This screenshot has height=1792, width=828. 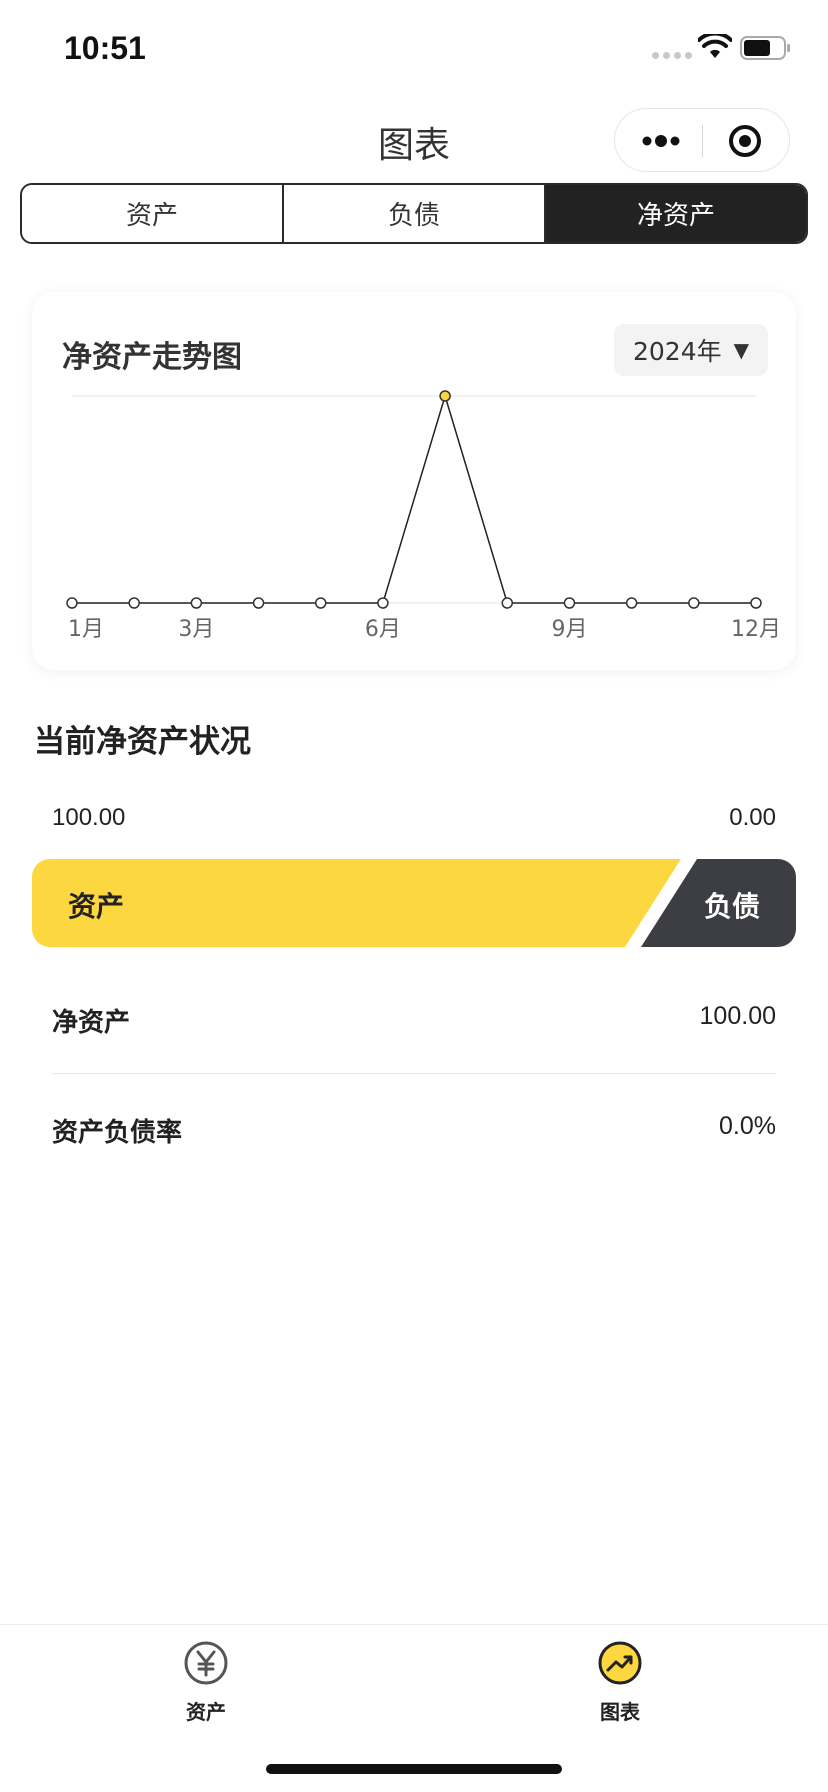 What do you see at coordinates (747, 1126) in the screenshot?
I see `debt-ratio-value: 0.0%` at bounding box center [747, 1126].